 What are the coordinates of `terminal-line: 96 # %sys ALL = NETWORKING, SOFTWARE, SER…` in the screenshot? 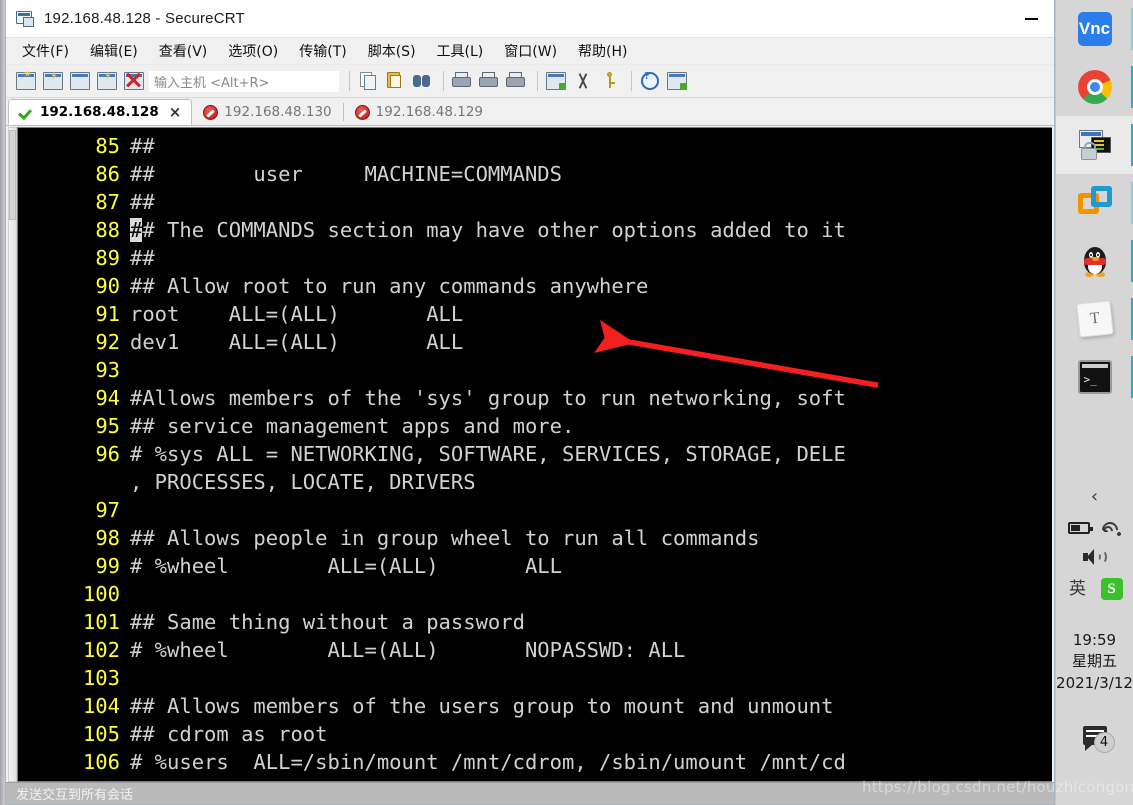 It's located at (535, 454).